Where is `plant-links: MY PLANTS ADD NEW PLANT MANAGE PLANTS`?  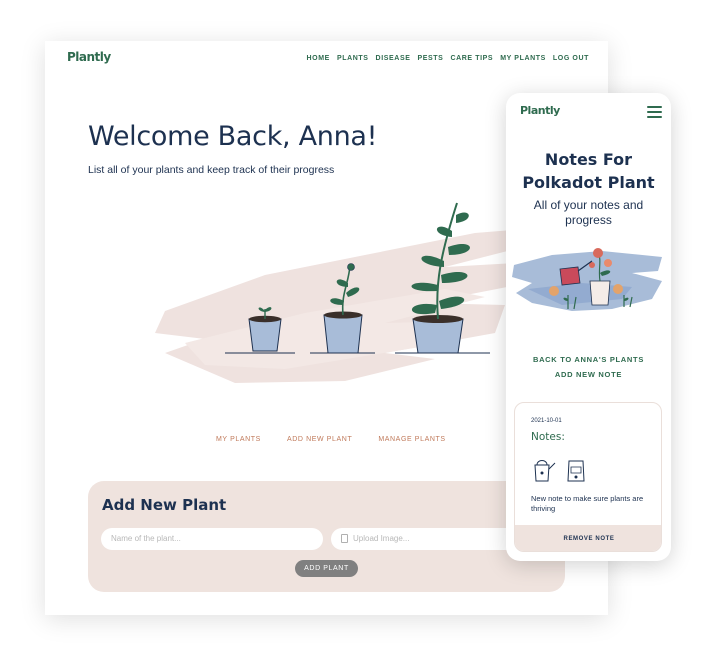
plant-links: MY PLANTS ADD NEW PLANT MANAGE PLANTS is located at coordinates (331, 439).